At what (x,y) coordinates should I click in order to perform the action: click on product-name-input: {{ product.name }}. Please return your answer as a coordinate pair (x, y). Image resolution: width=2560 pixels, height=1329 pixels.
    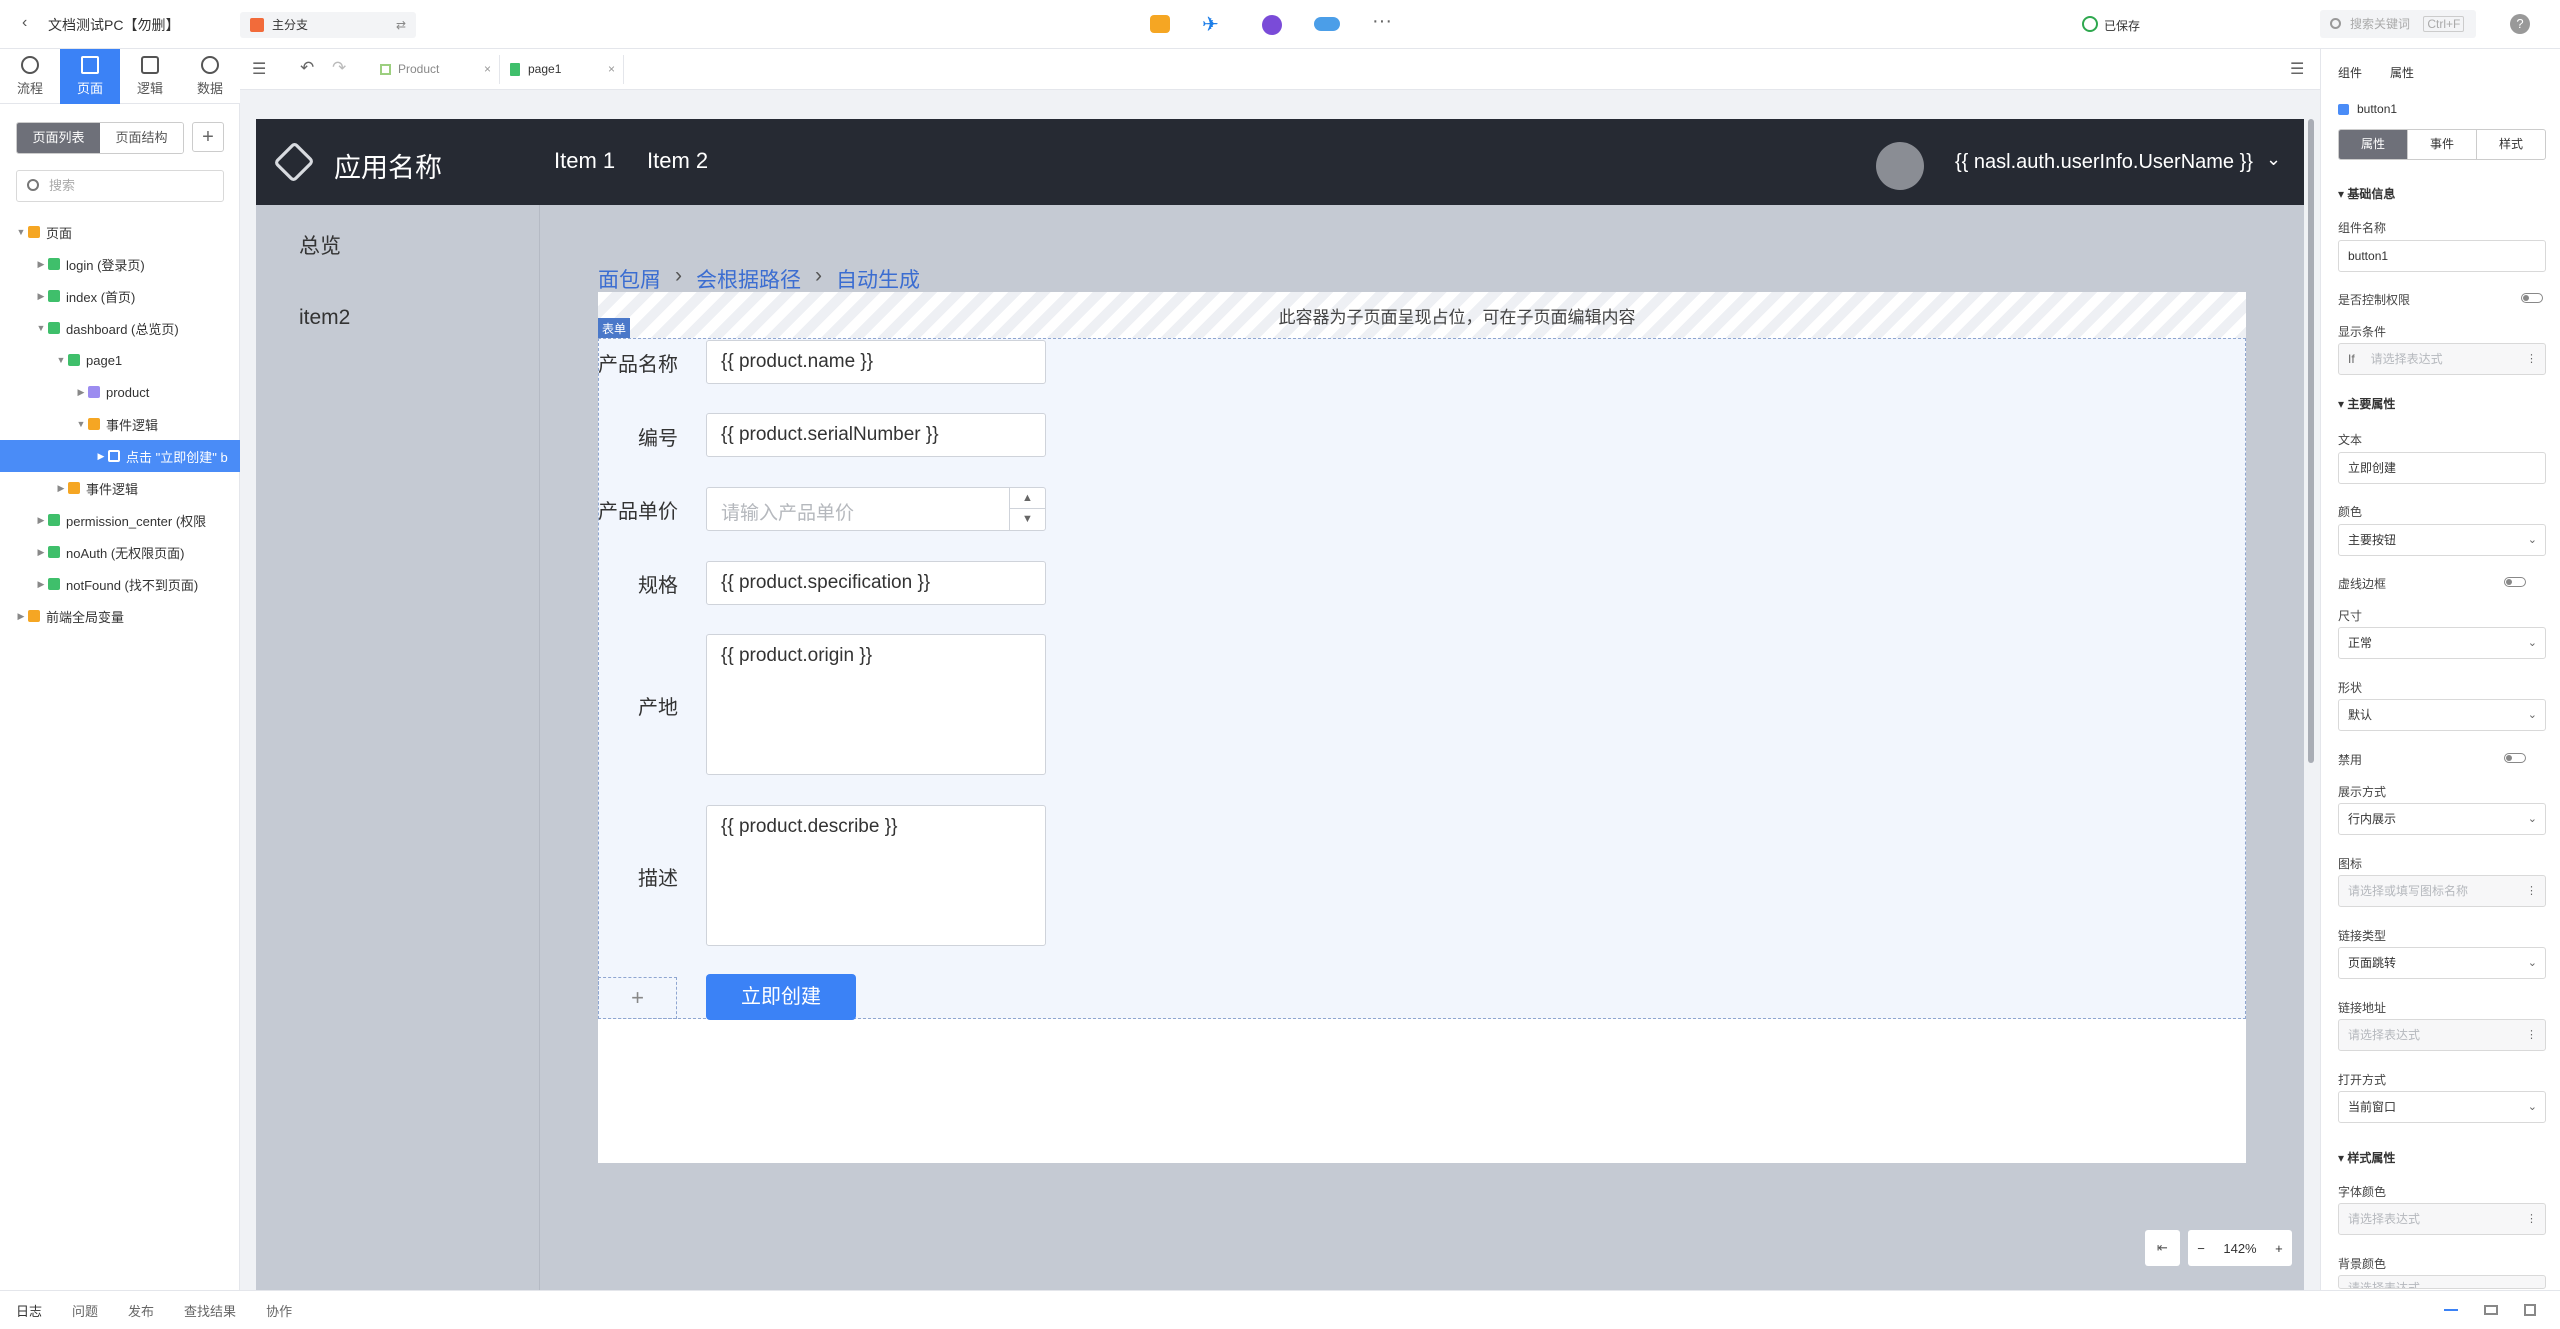
    Looking at the image, I should click on (876, 362).